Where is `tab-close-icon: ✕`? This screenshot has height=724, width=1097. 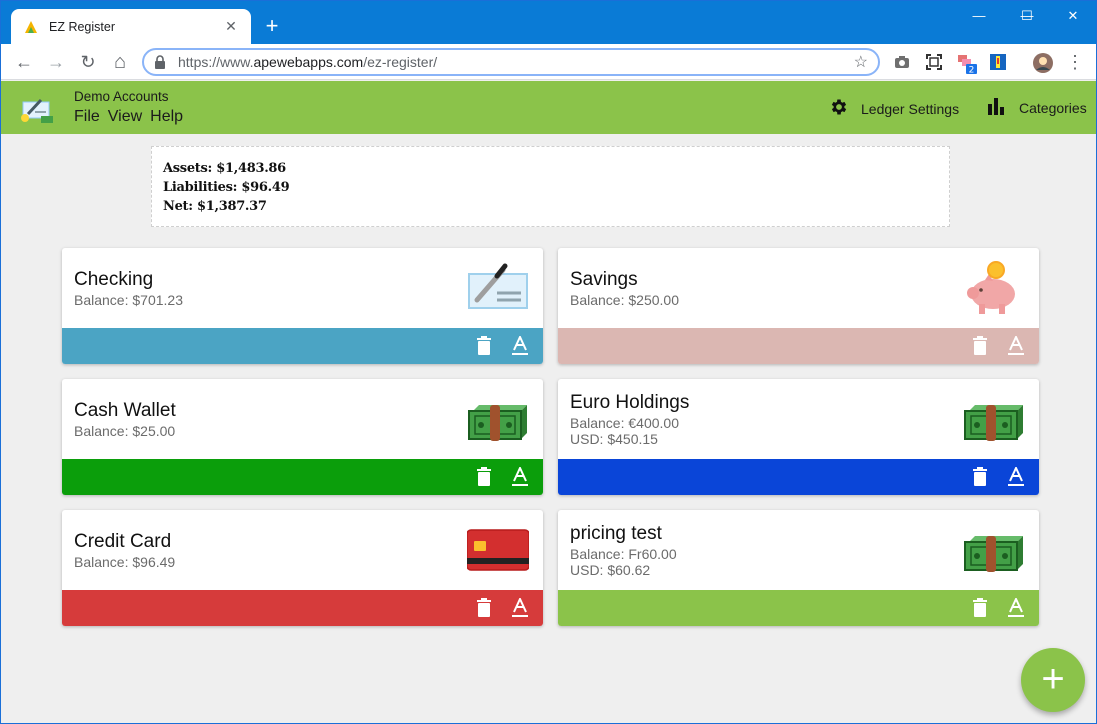 tab-close-icon: ✕ is located at coordinates (231, 26).